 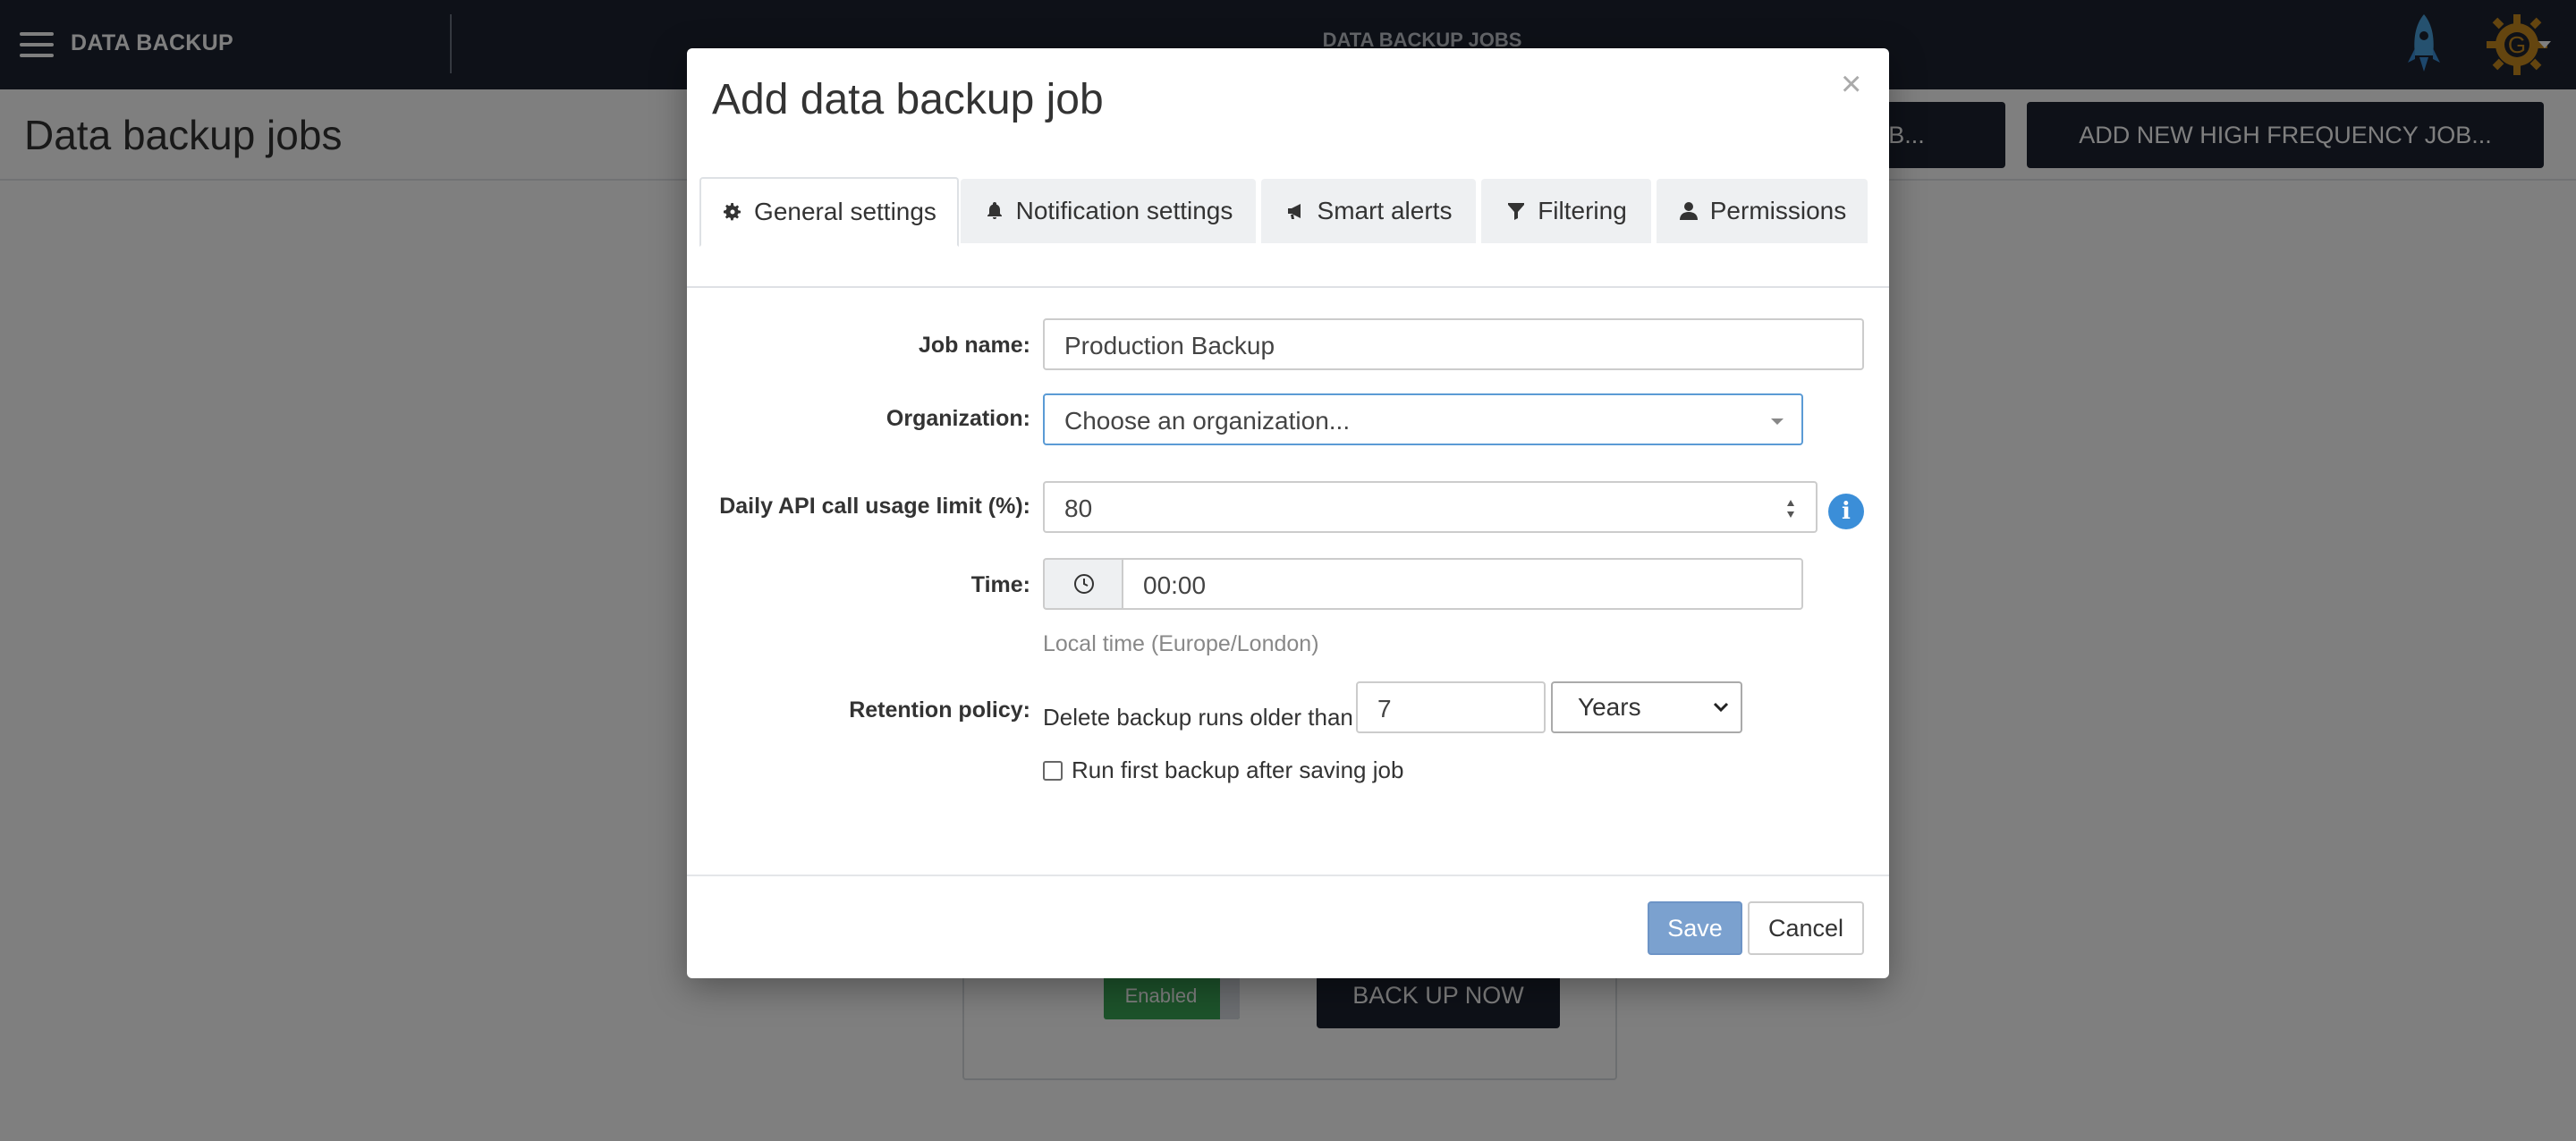 What do you see at coordinates (994, 210) in the screenshot?
I see `bell-icon` at bounding box center [994, 210].